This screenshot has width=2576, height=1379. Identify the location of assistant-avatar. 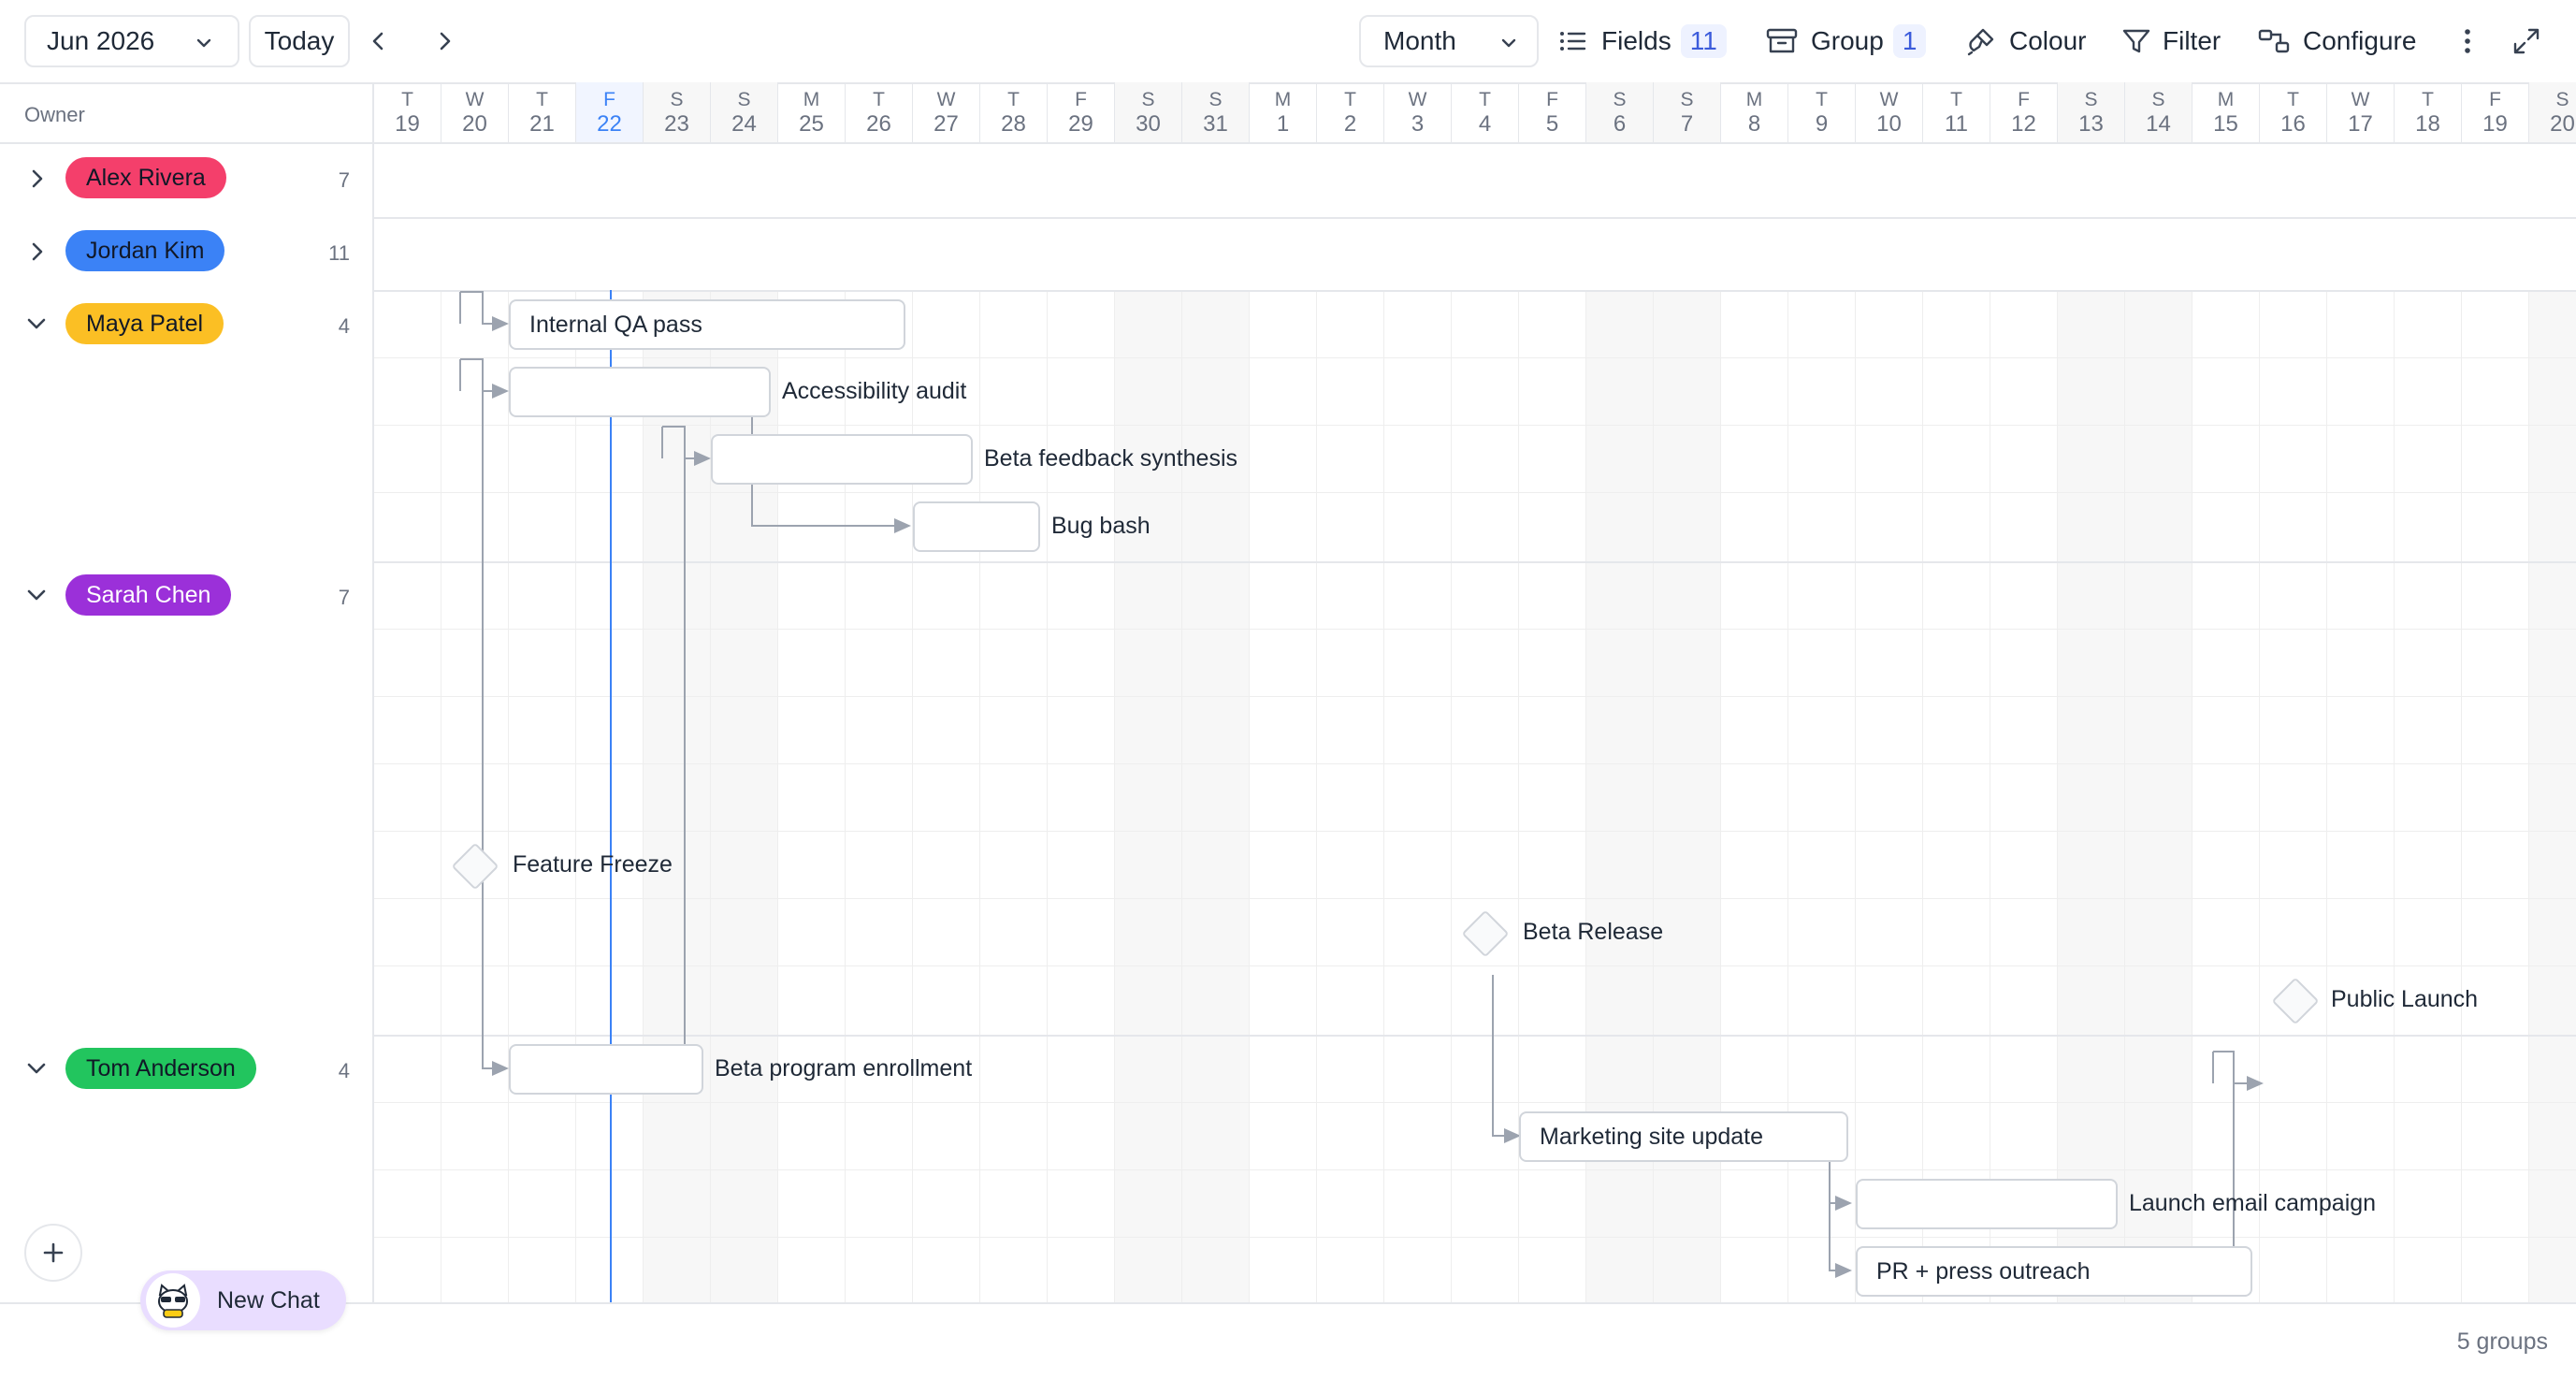
(173, 1300).